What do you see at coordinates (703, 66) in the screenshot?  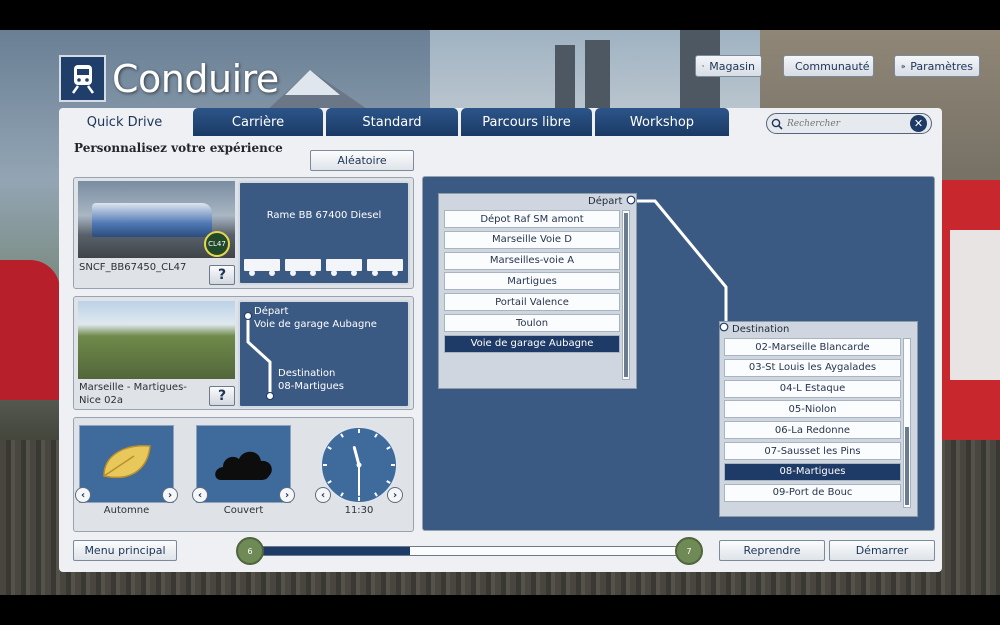 I see `cart-icon` at bounding box center [703, 66].